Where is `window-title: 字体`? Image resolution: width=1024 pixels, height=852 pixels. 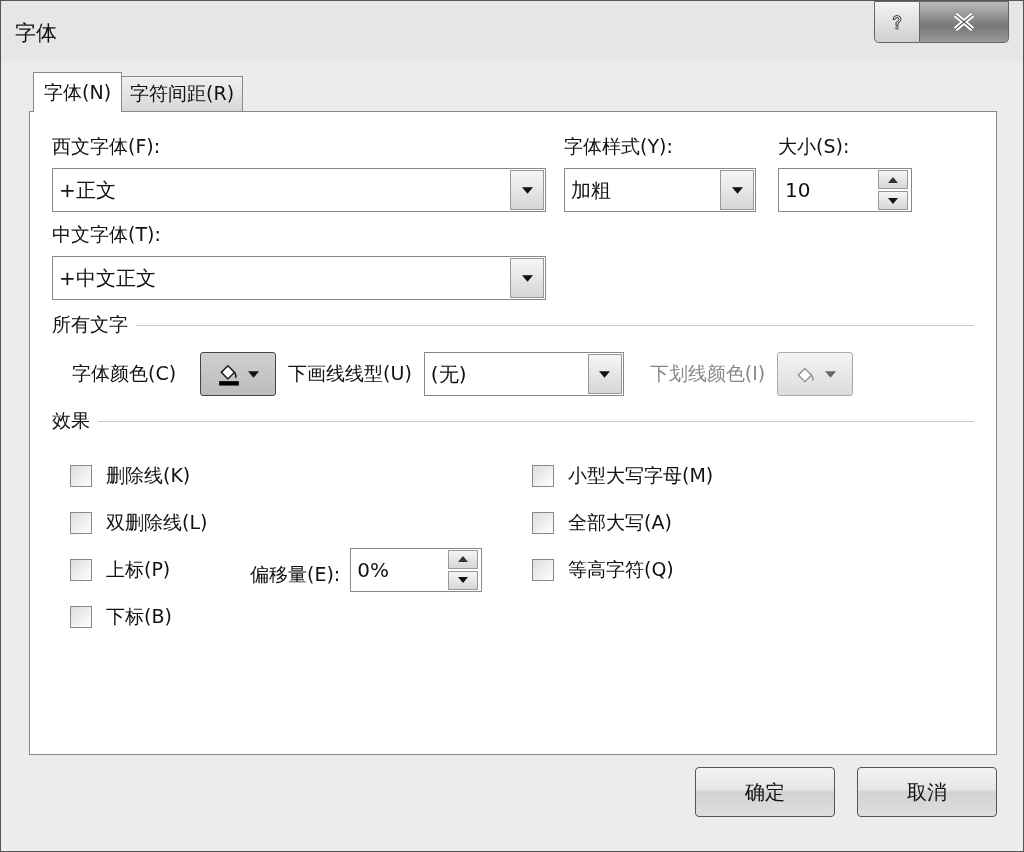
window-title: 字体 is located at coordinates (36, 33).